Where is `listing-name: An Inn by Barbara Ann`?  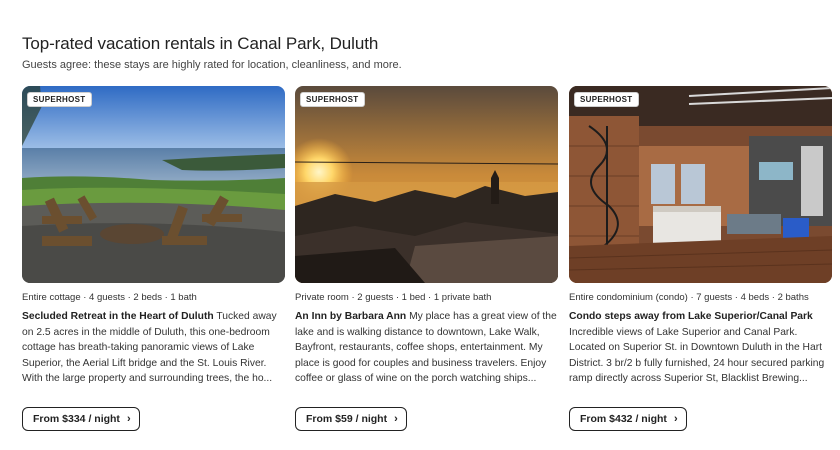 listing-name: An Inn by Barbara Ann is located at coordinates (350, 316).